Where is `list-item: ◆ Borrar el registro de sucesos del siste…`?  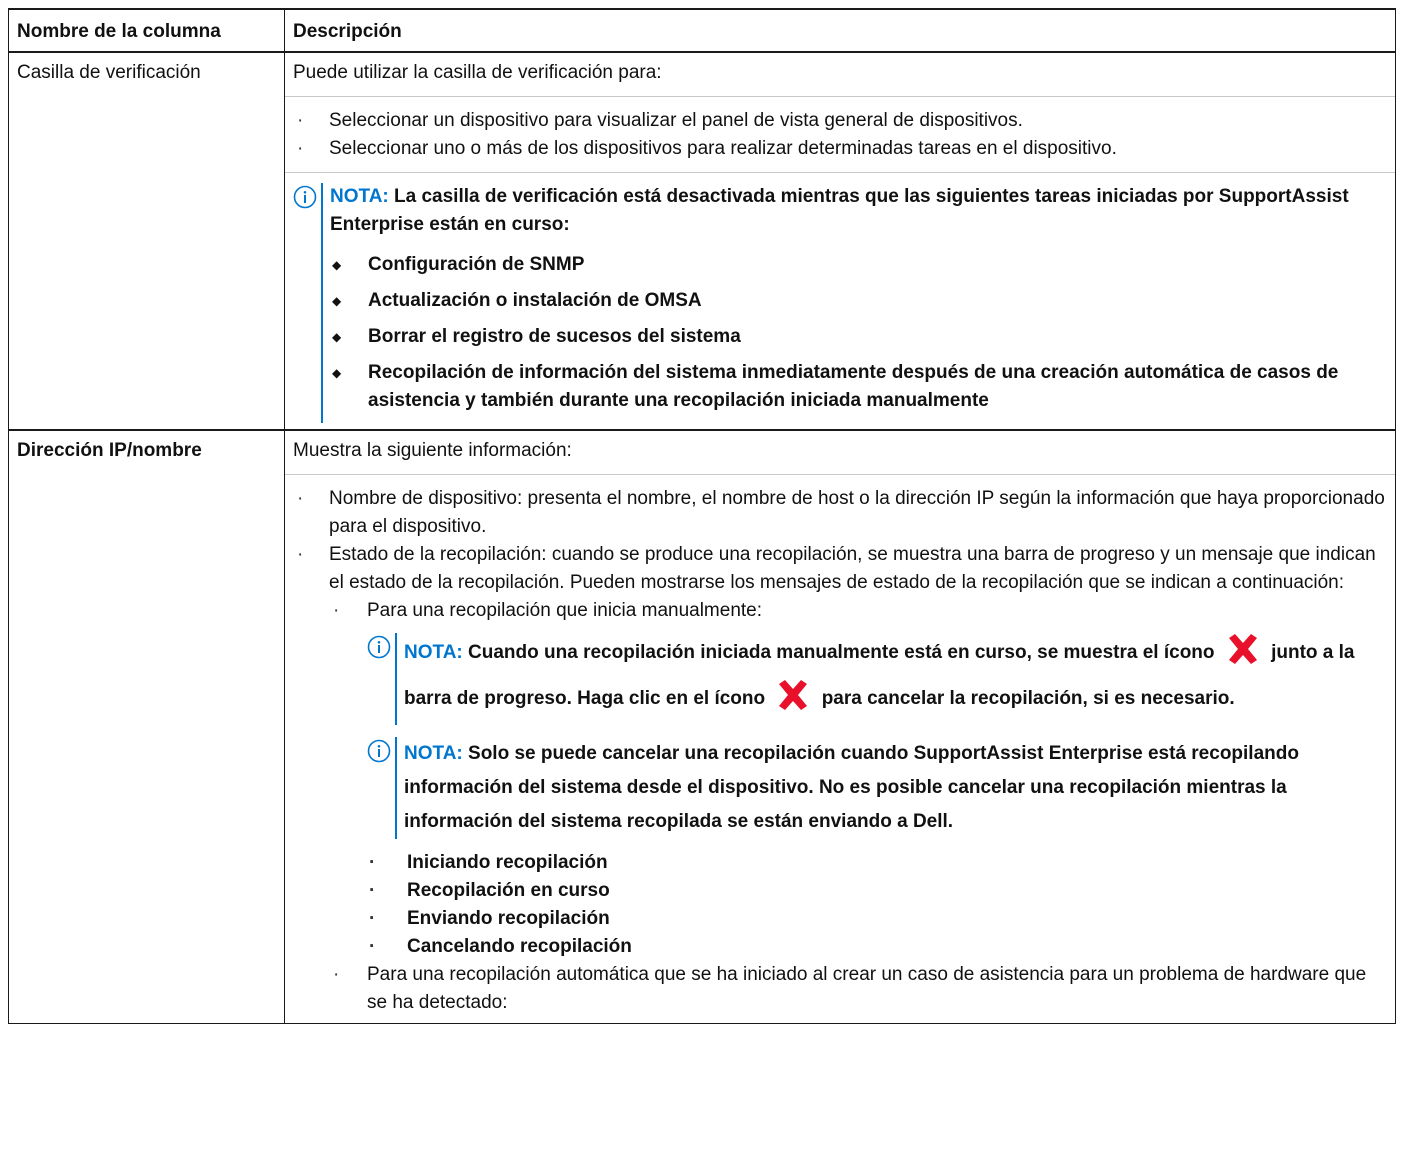
list-item: ◆ Borrar el registro de sucesos del siste… is located at coordinates (858, 337).